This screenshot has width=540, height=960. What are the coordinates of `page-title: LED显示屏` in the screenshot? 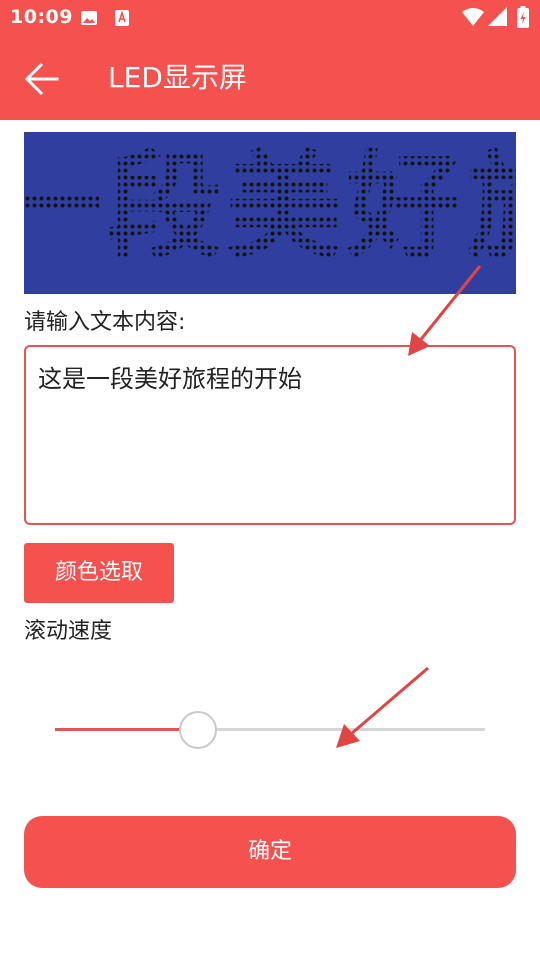 It's located at (177, 77).